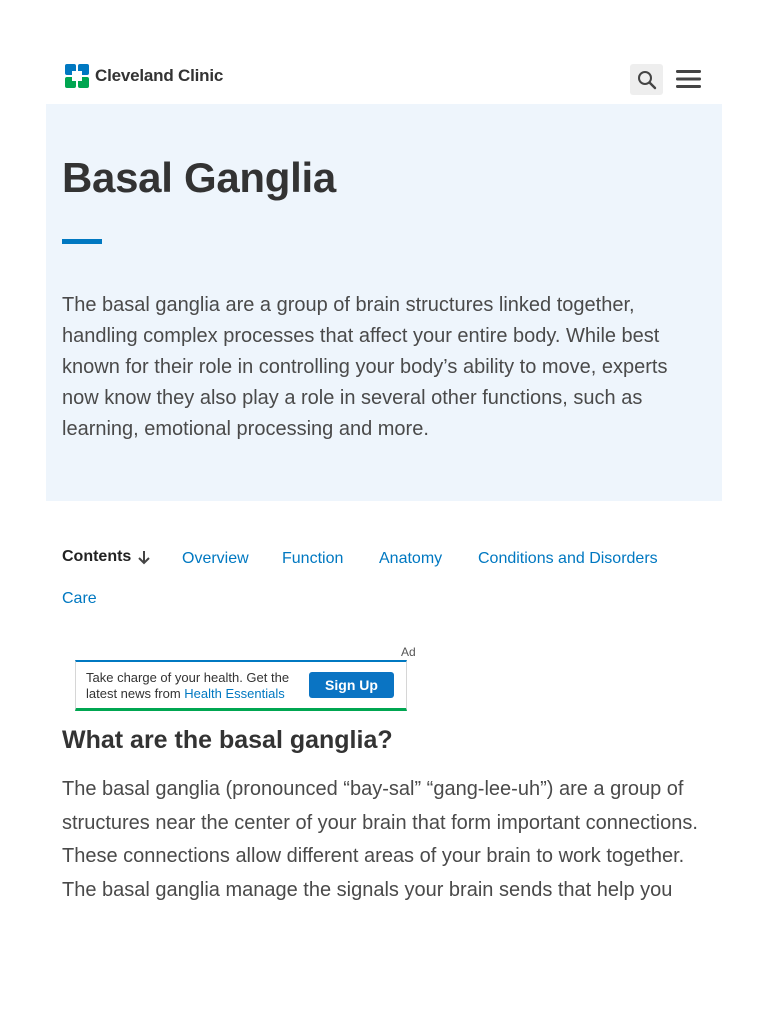  I want to click on hamburger-menu-icon, so click(688, 79).